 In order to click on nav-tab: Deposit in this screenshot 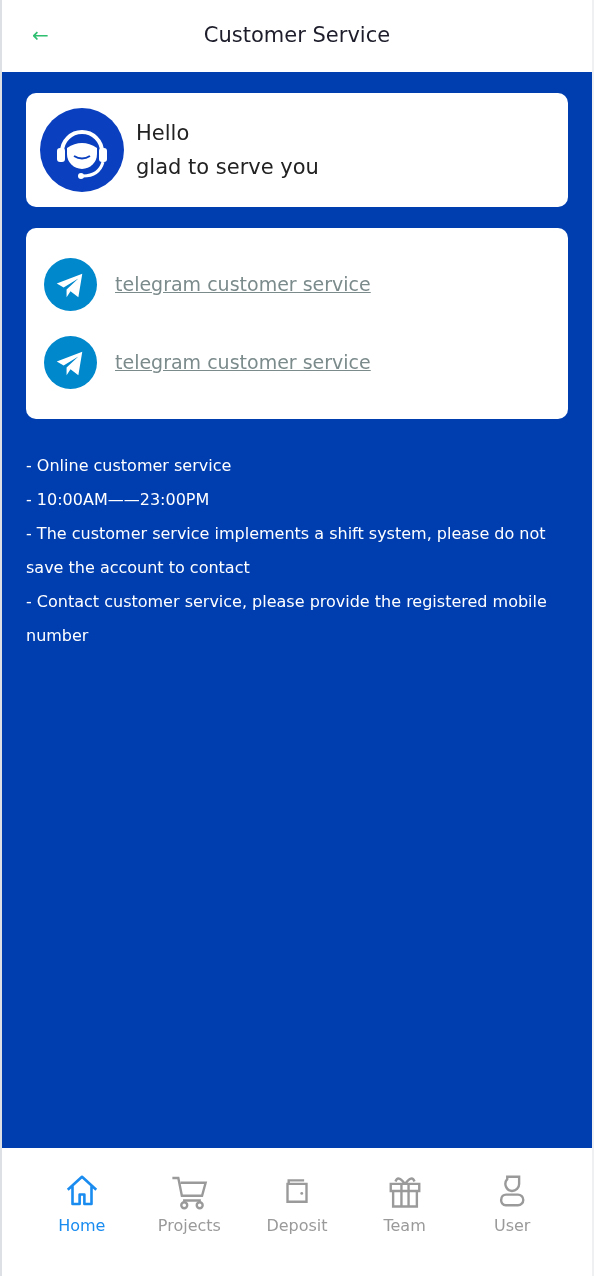, I will do `click(297, 1208)`.